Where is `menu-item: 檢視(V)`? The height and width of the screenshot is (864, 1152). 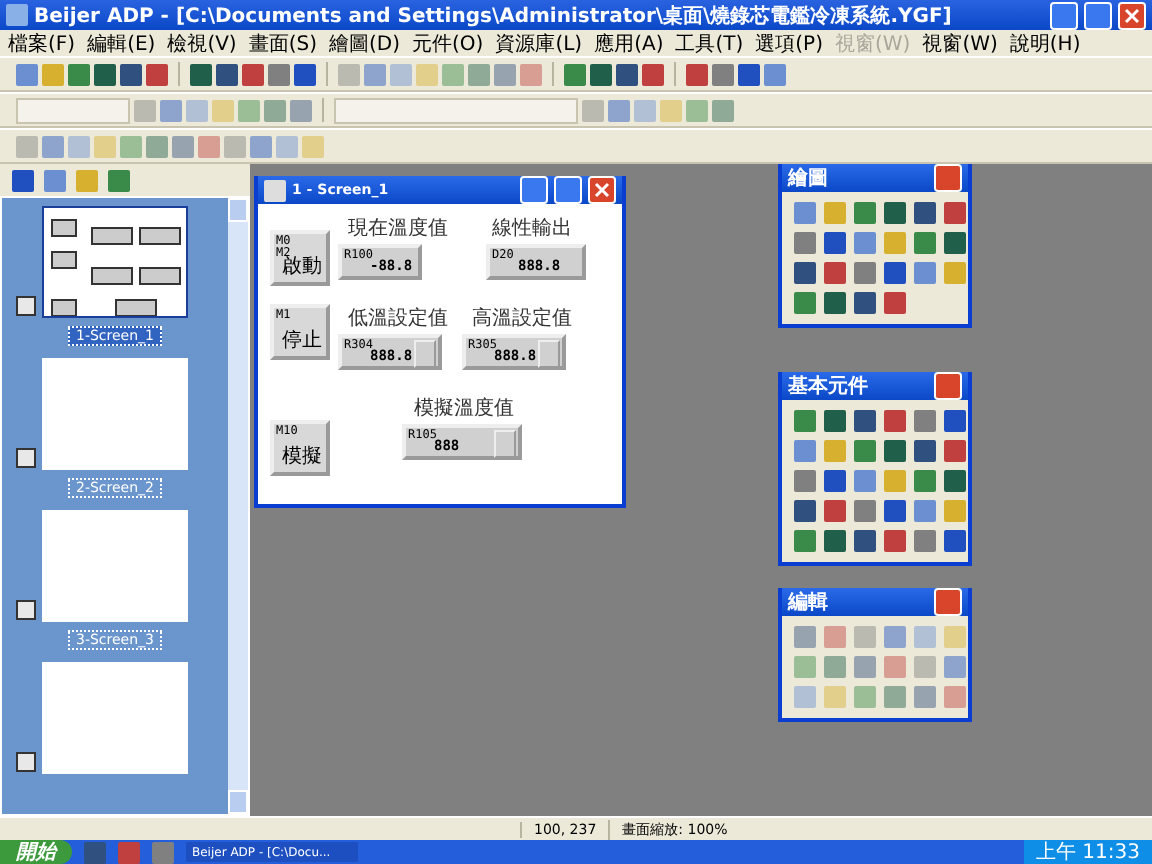
menu-item: 檢視(V) is located at coordinates (202, 43).